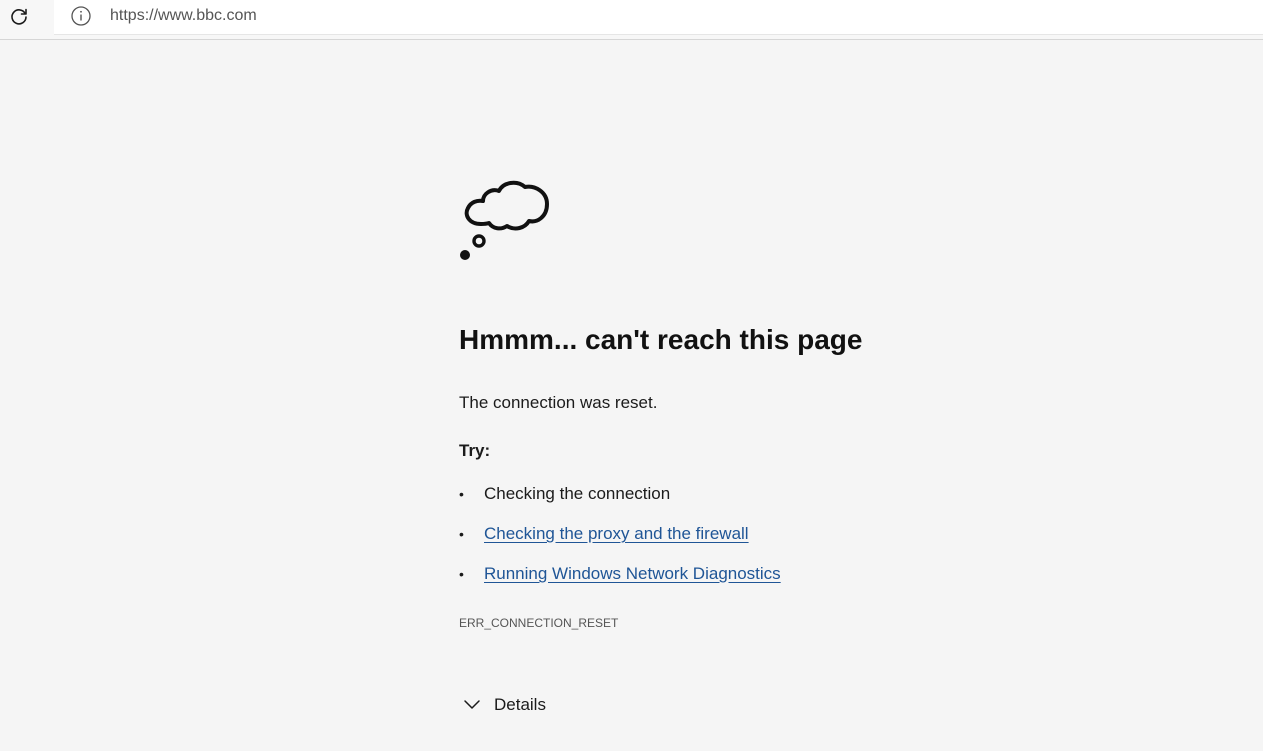  I want to click on thought-cloud-icon, so click(504, 220).